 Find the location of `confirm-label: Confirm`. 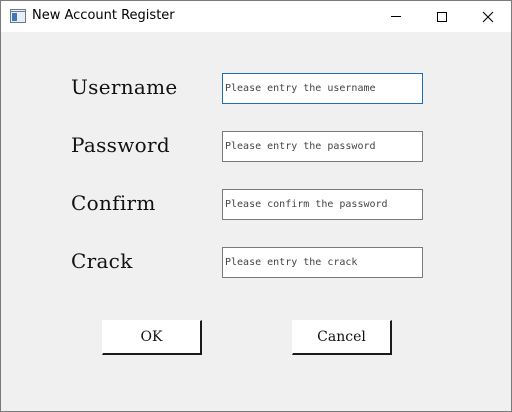

confirm-label: Confirm is located at coordinates (113, 203).